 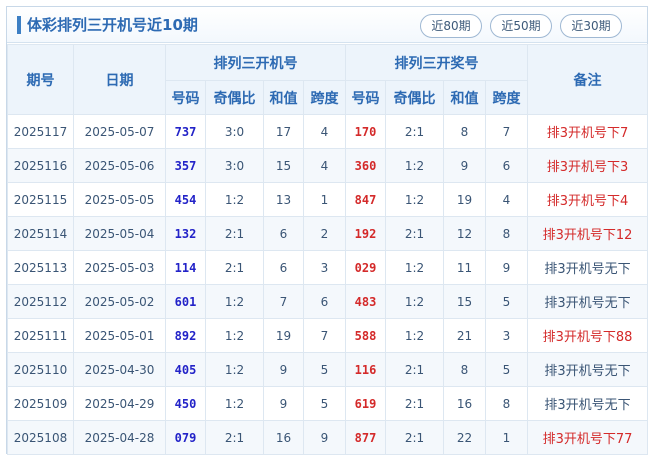 I want to click on kaiji-sum-cell: 6, so click(x=283, y=267).